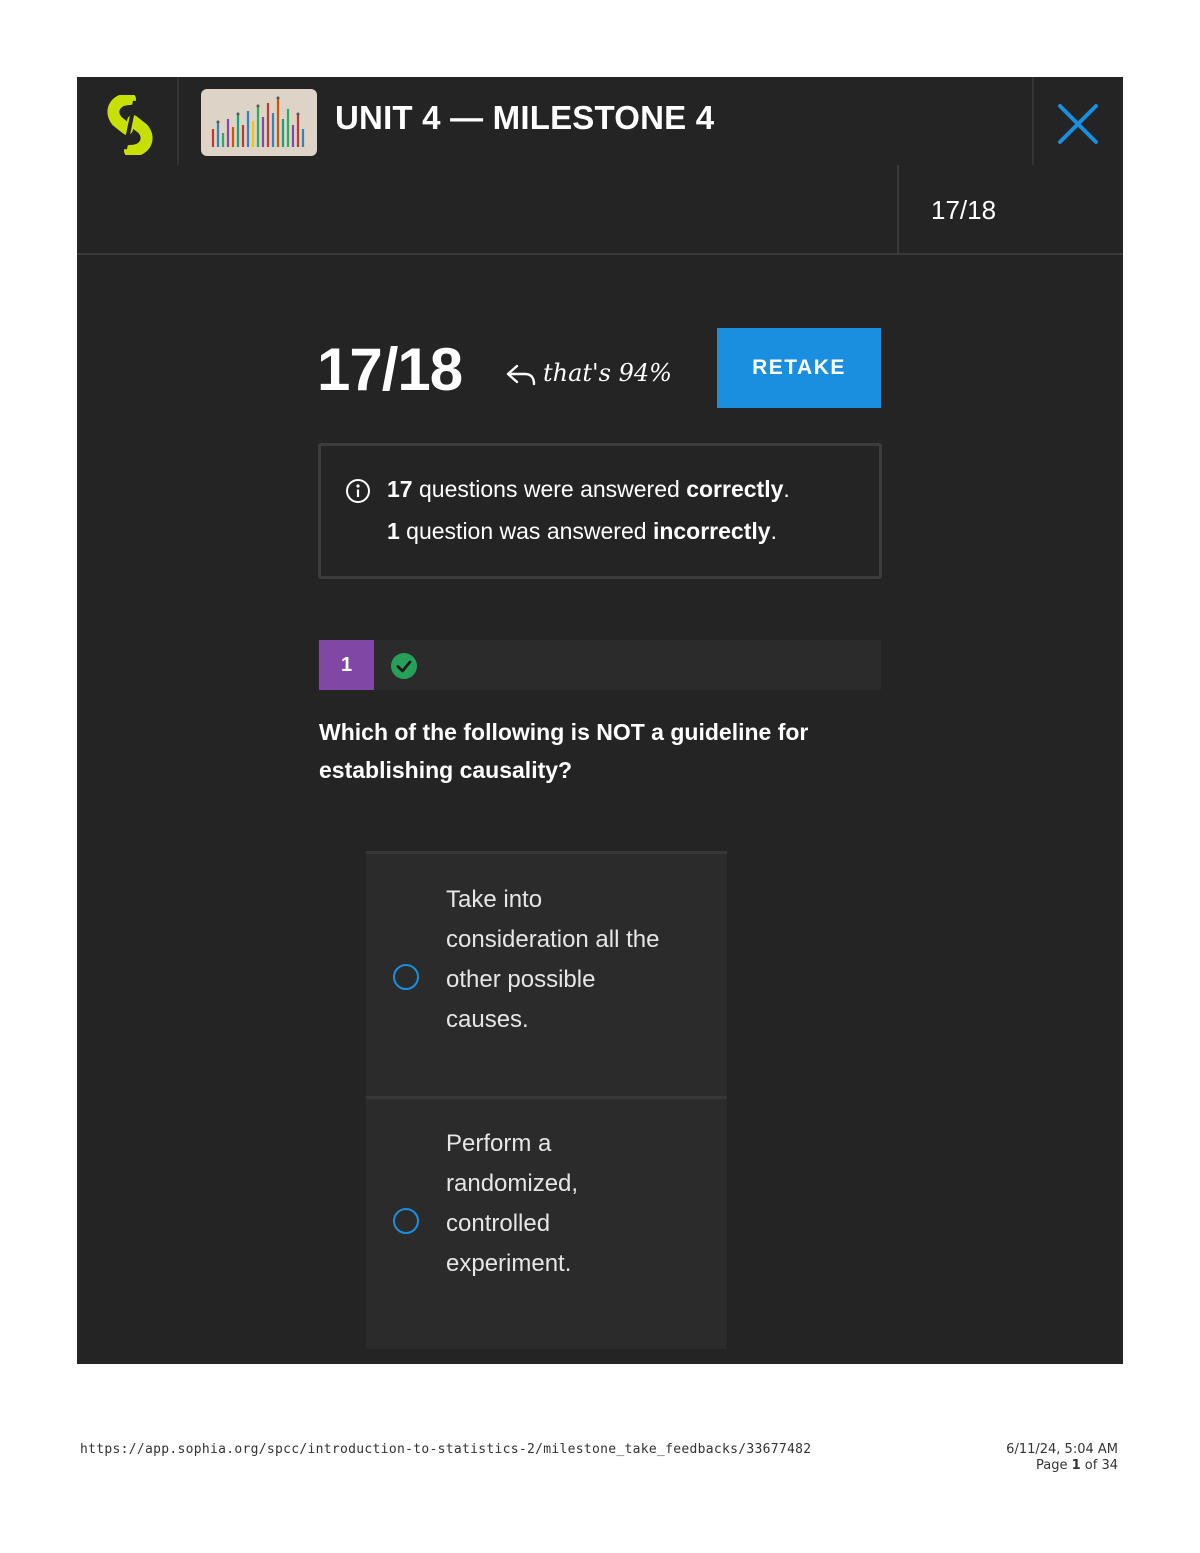  I want to click on percent-text: that's 94%, so click(607, 373).